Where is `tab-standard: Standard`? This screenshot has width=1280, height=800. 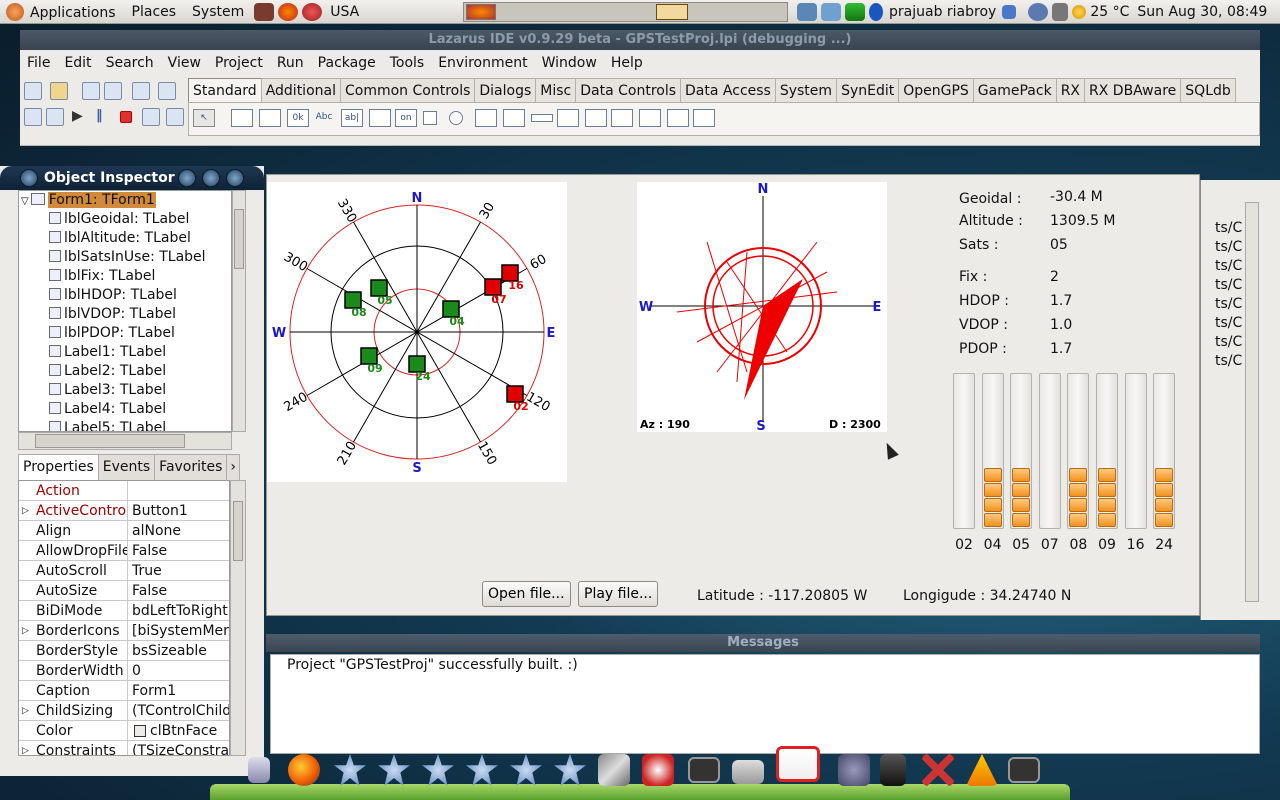 tab-standard: Standard is located at coordinates (225, 90).